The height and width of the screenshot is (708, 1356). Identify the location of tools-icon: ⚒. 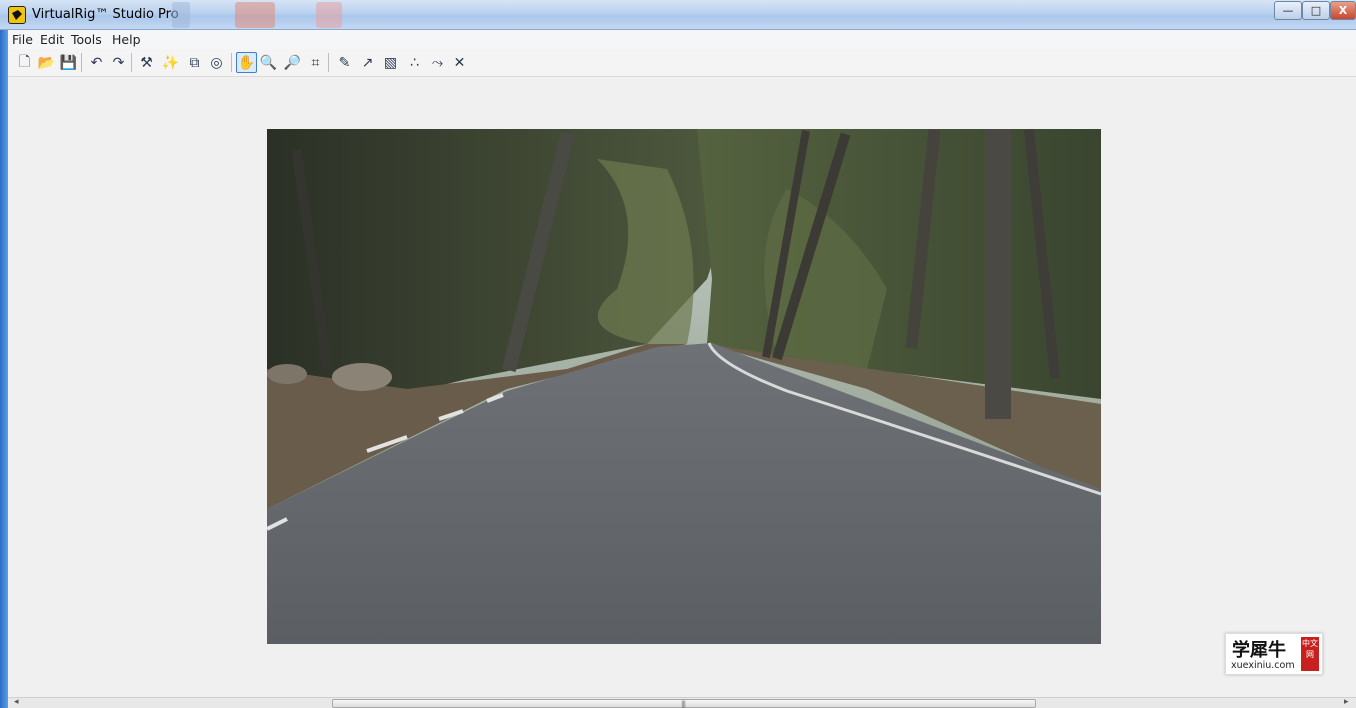
(146, 62).